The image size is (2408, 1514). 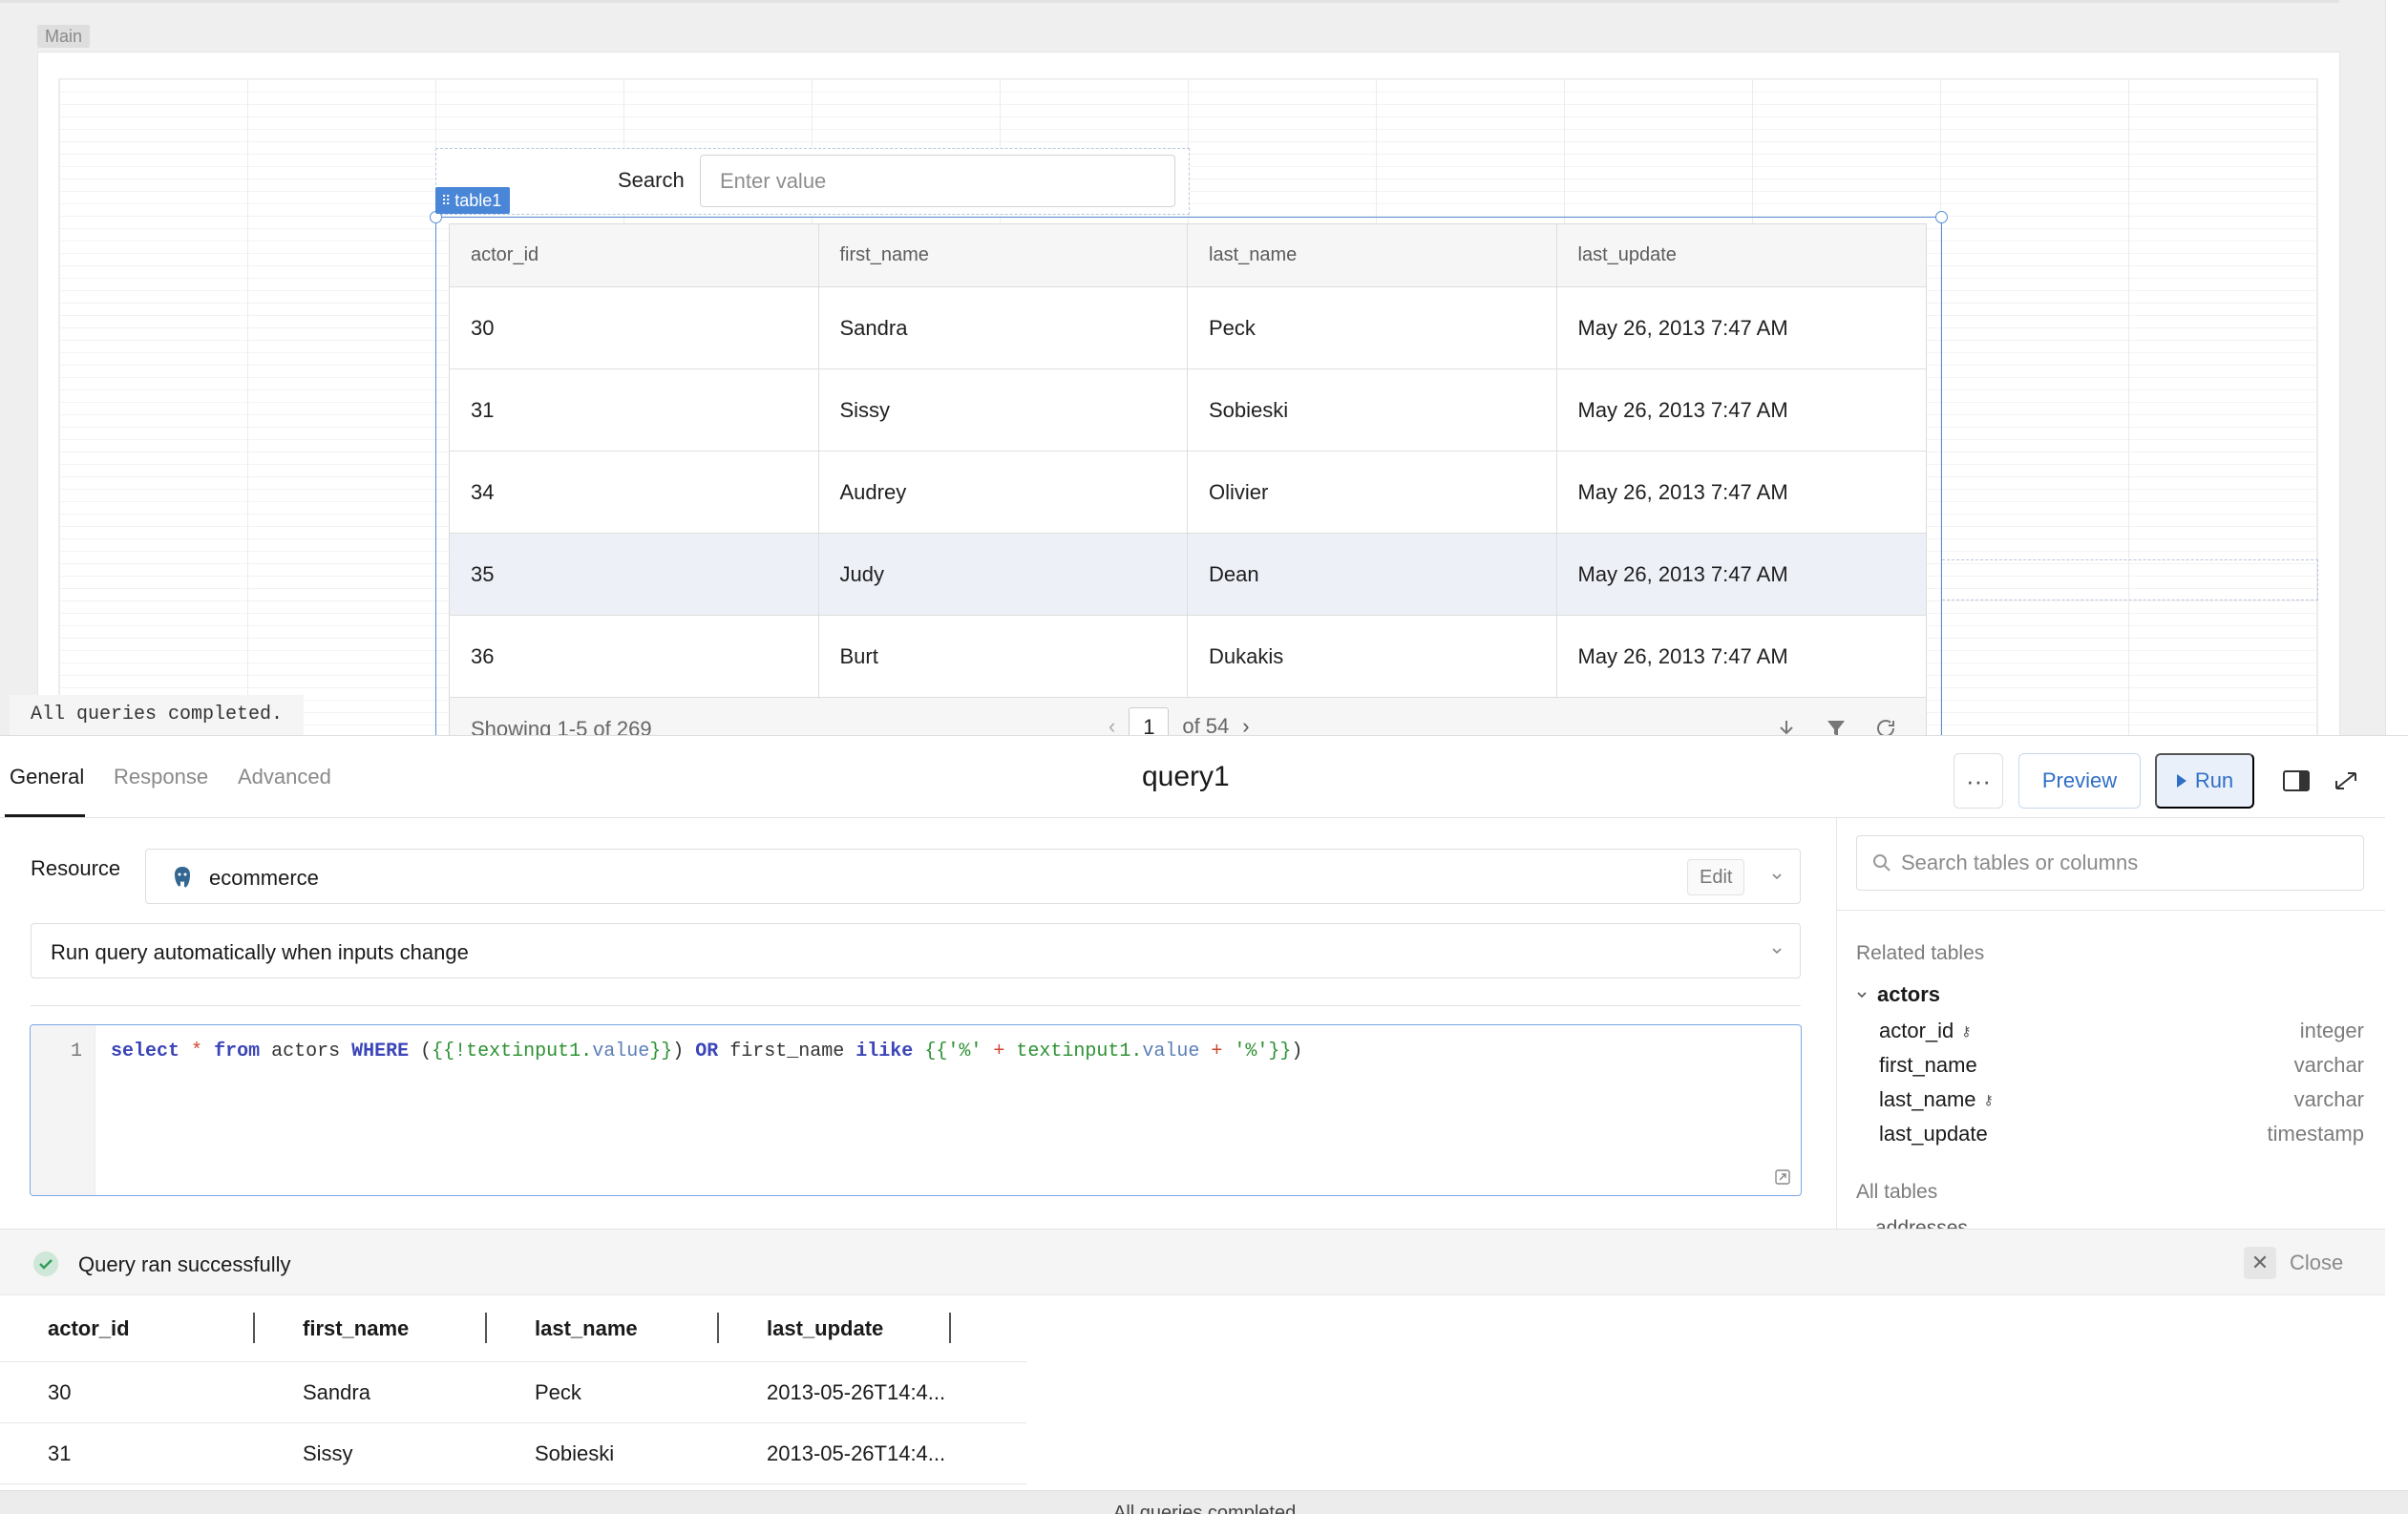 I want to click on close-results-button: ✕ Close, so click(x=2293, y=1263).